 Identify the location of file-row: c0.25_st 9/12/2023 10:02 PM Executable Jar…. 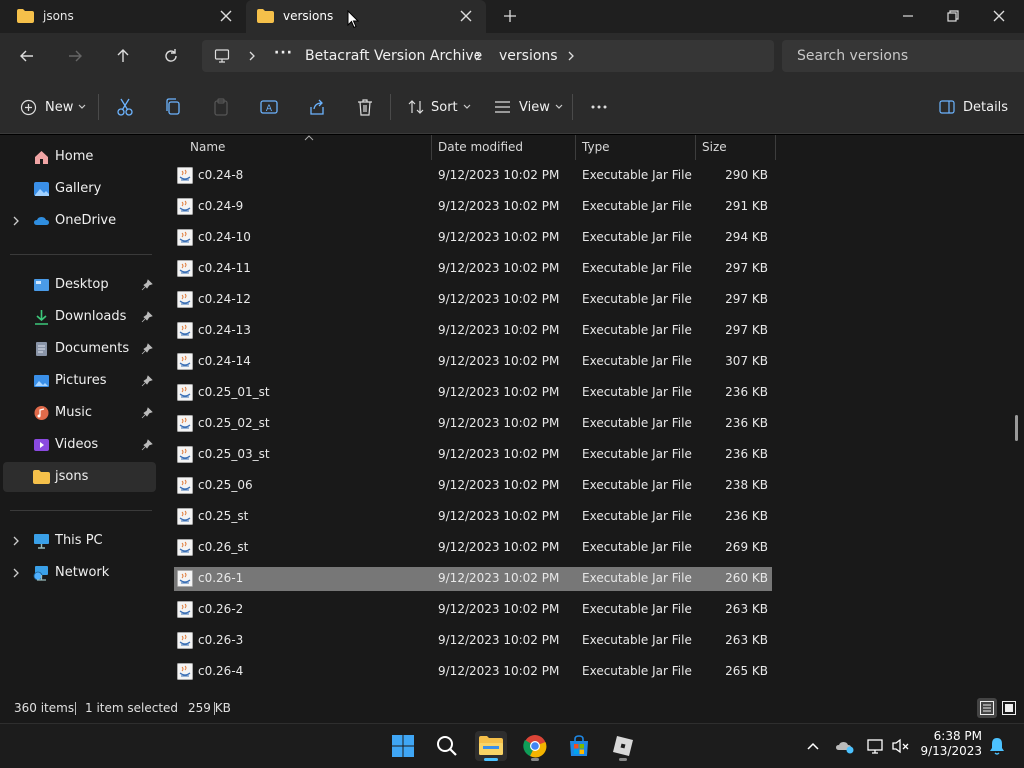
(473, 517).